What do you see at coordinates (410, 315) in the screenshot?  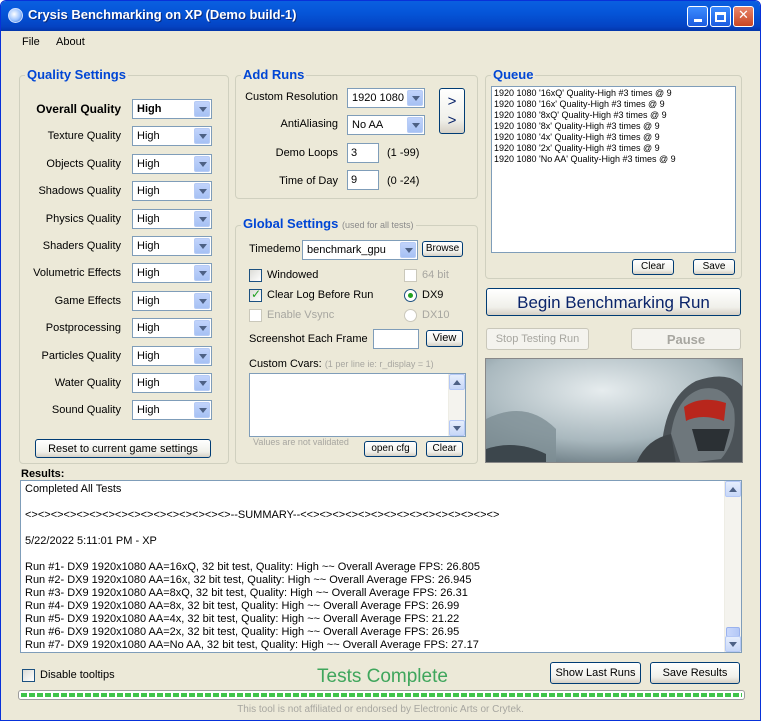 I see `dx10-radio` at bounding box center [410, 315].